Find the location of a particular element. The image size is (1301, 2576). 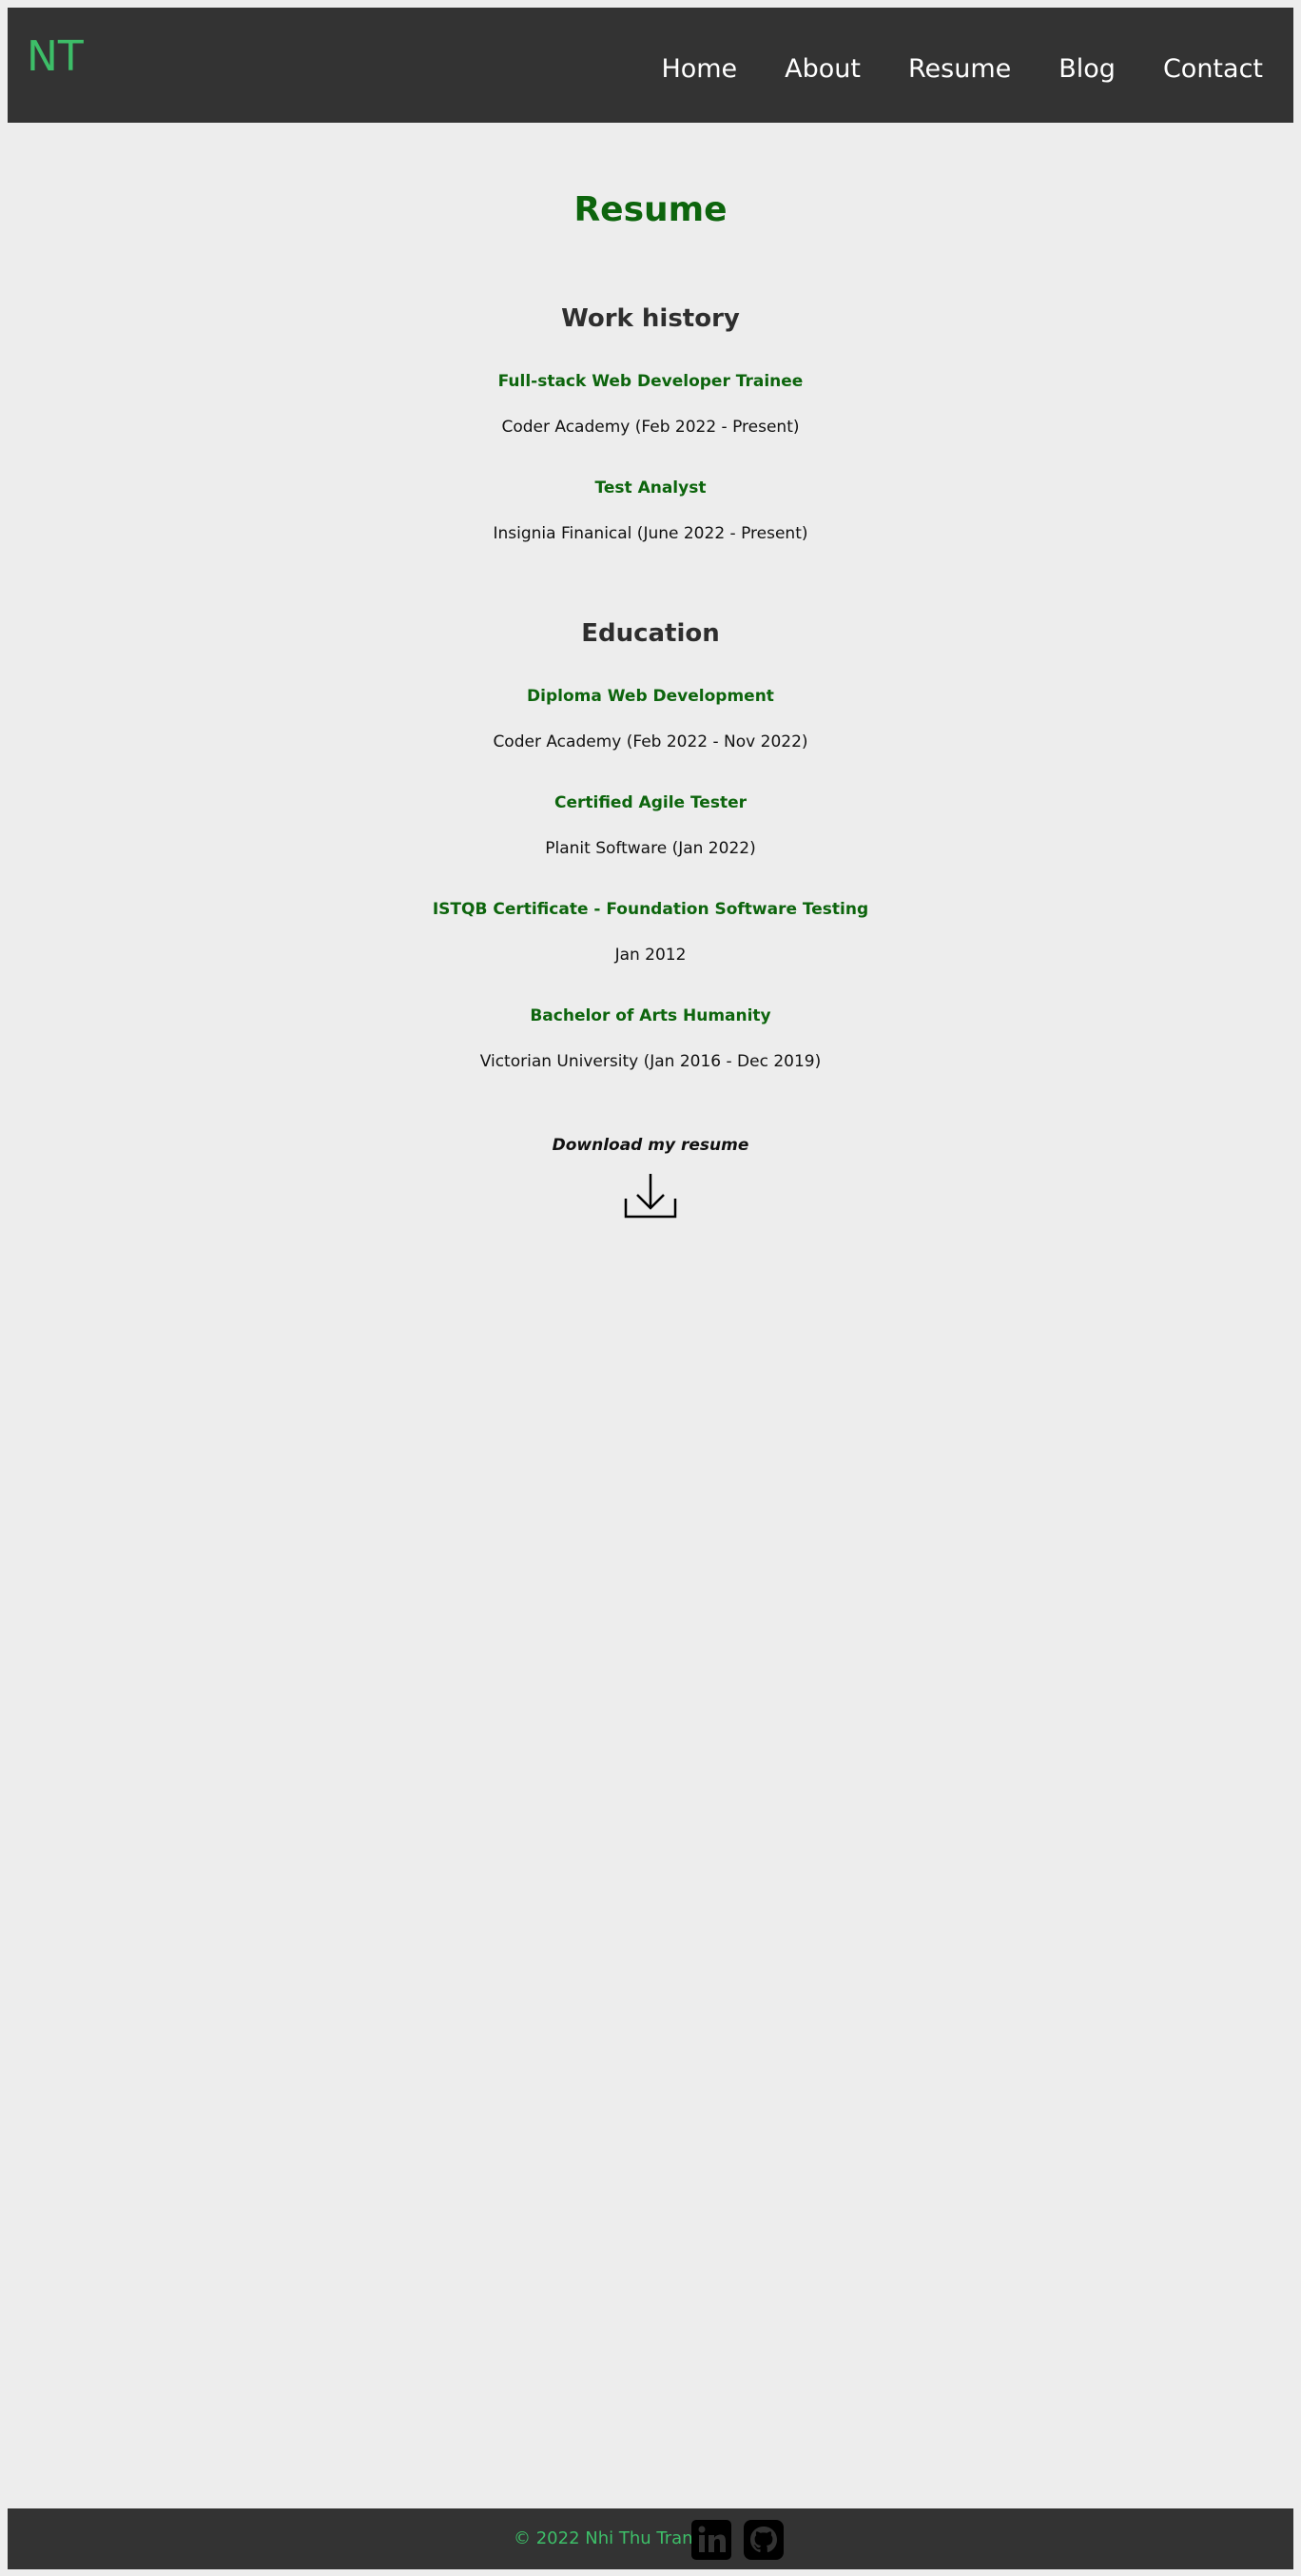

work-history-heading: Work history is located at coordinates (650, 318).